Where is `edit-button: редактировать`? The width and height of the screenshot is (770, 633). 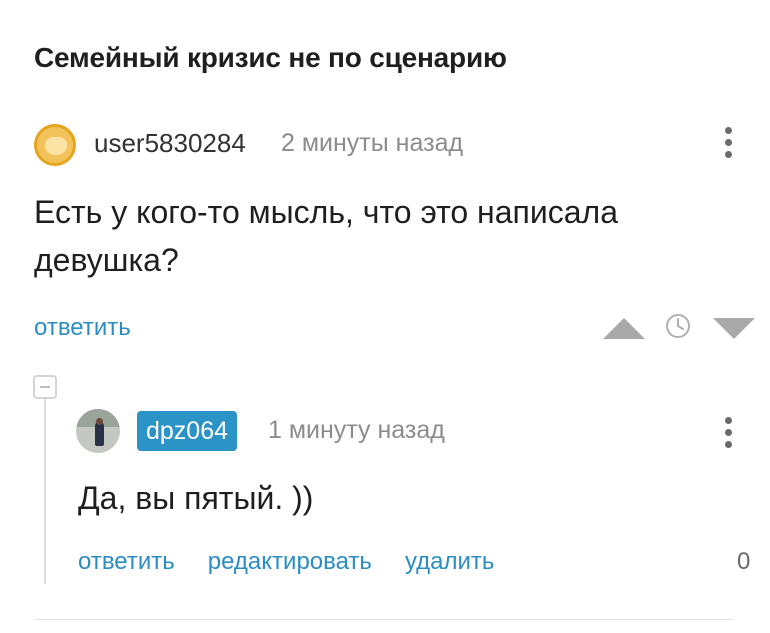
edit-button: редактировать is located at coordinates (290, 562).